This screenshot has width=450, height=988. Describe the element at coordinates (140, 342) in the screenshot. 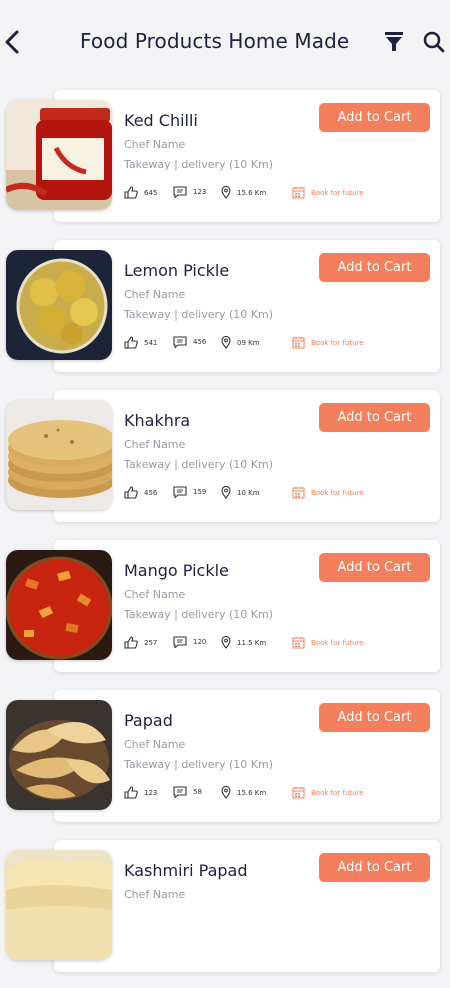

I see `likes-stat: 541` at that location.